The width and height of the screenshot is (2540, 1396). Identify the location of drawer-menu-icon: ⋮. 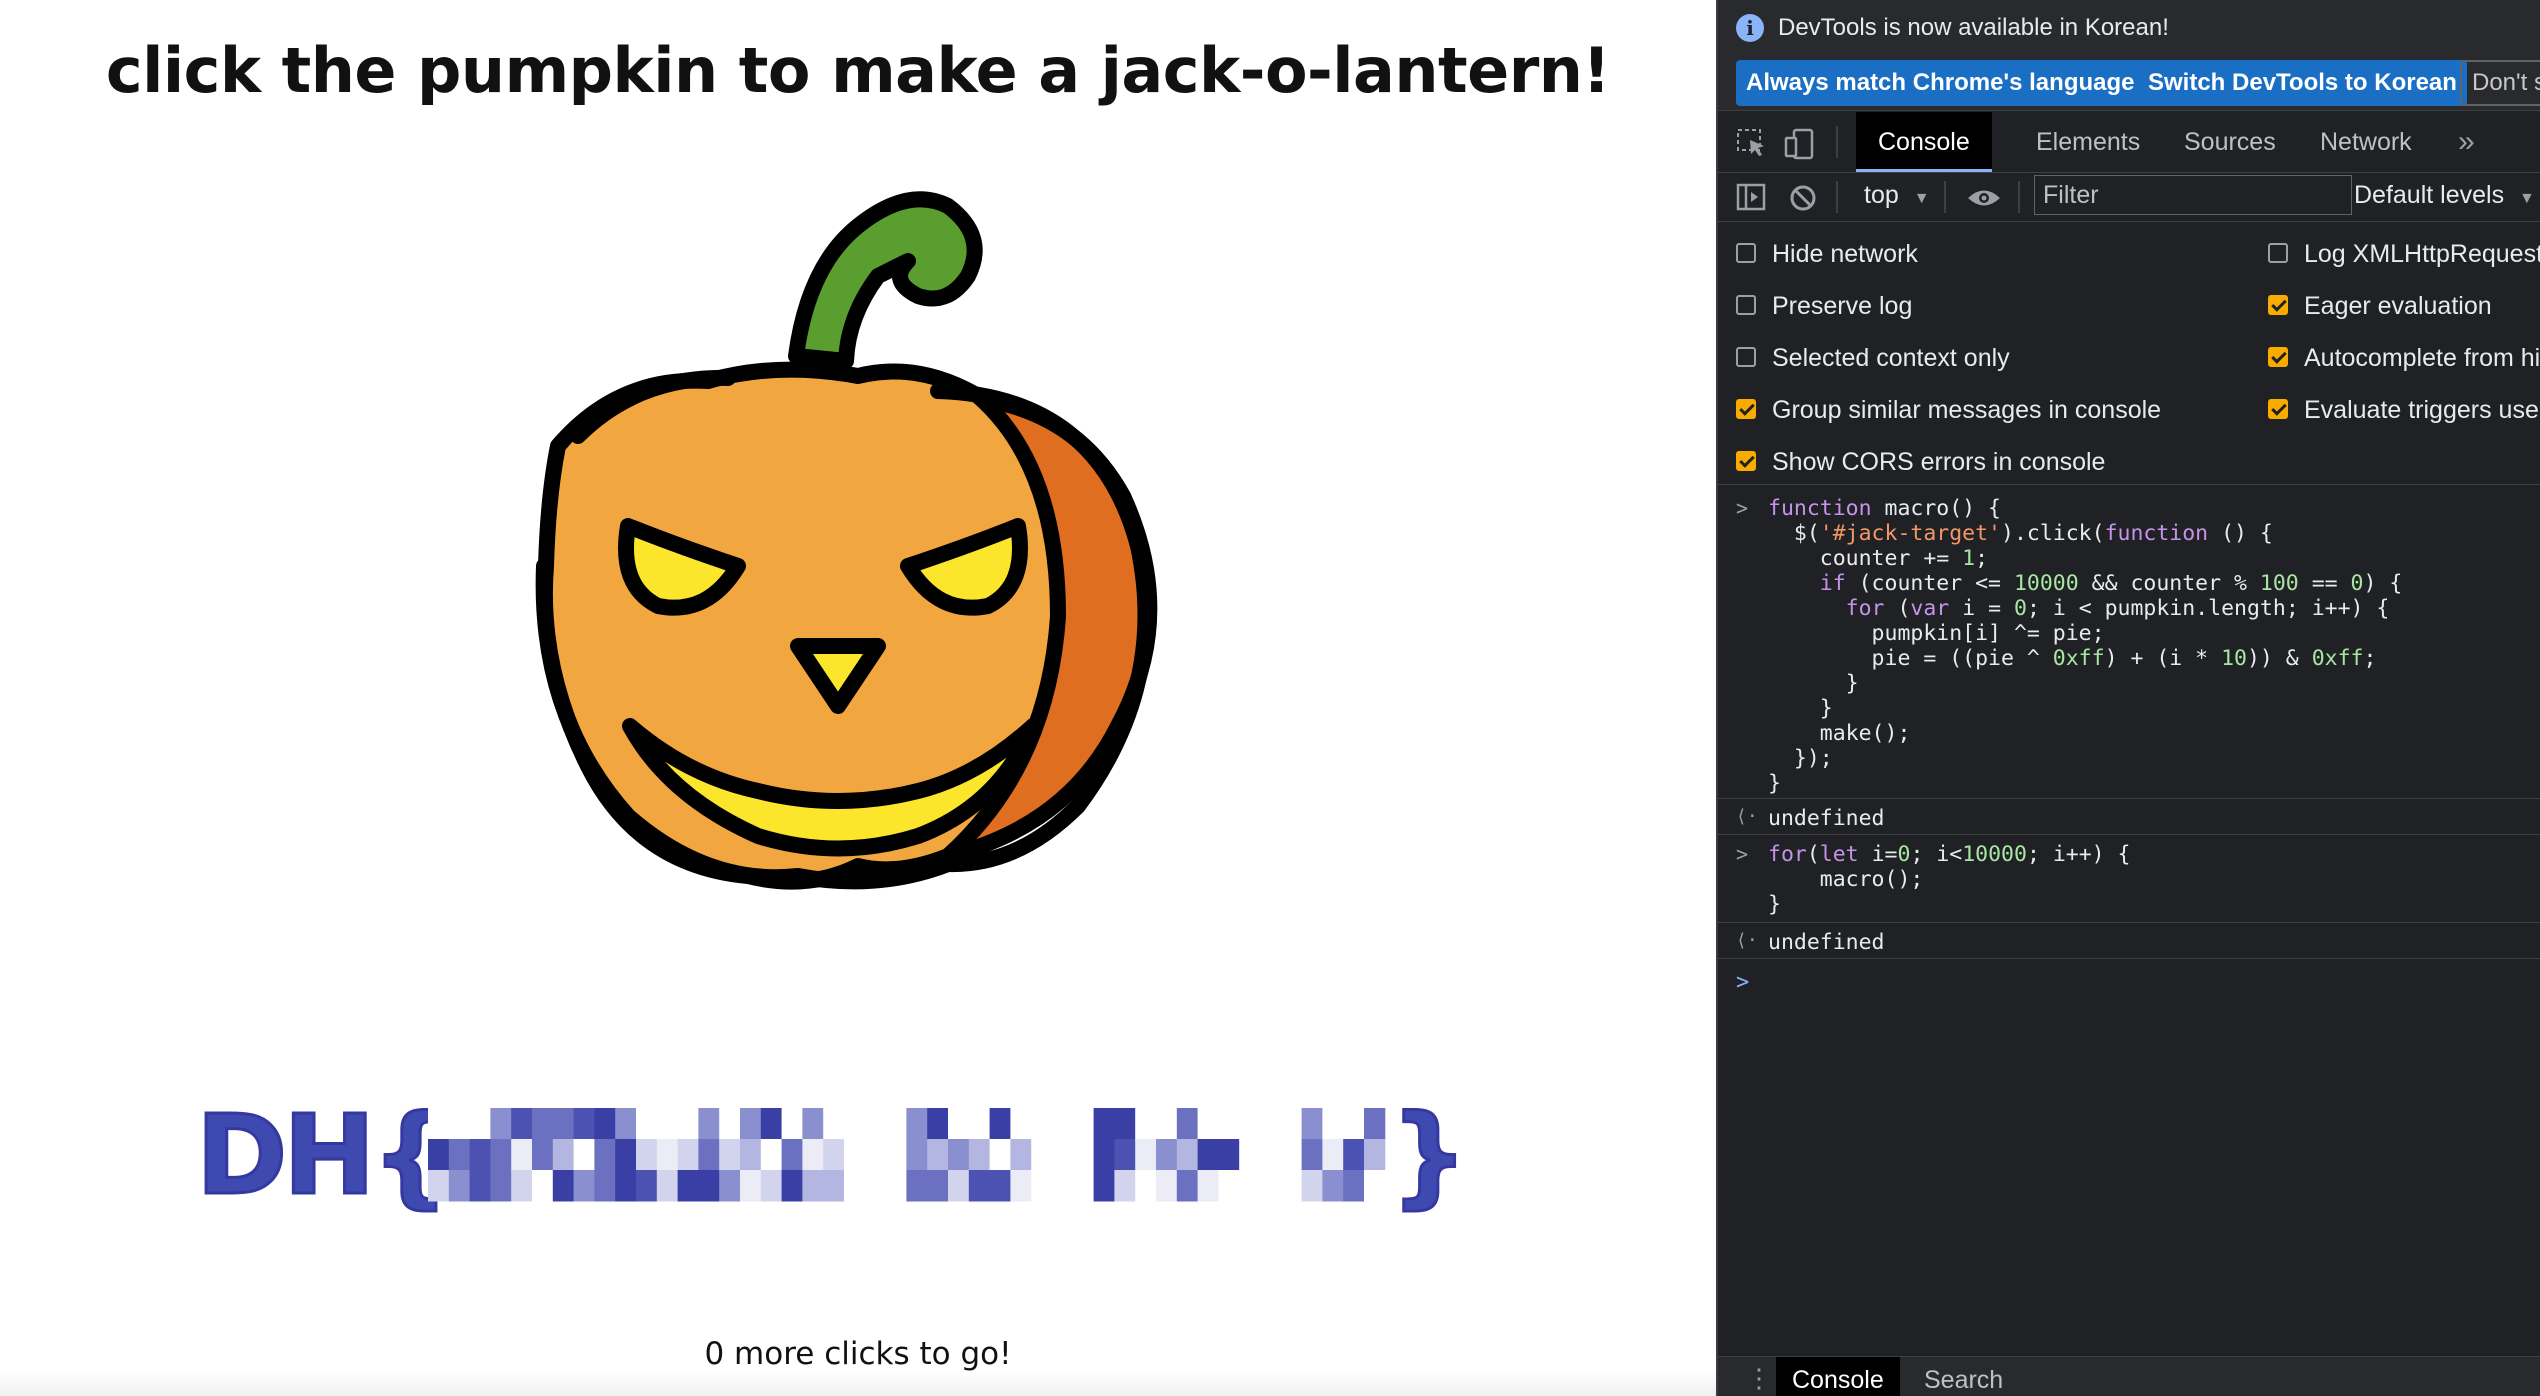
(1759, 1378).